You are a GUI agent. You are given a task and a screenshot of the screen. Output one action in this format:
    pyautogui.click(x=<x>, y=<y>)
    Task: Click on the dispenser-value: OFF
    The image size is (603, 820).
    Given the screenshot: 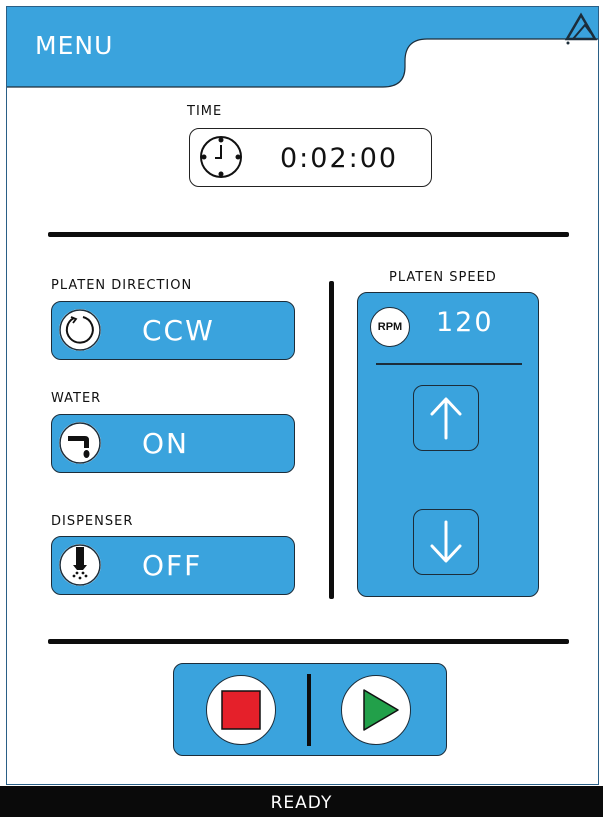 What is the action you would take?
    pyautogui.click(x=172, y=565)
    